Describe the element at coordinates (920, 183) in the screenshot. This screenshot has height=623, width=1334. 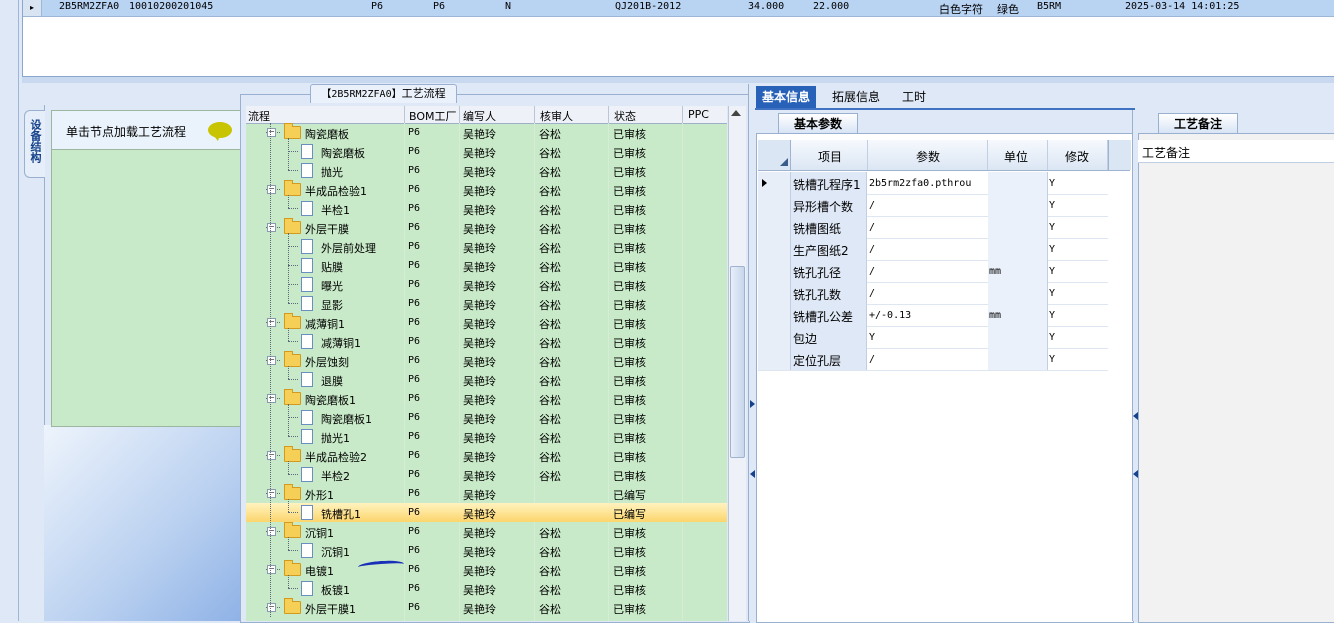
I see `param-value: 2b5rm2zfa0.pthrou` at that location.